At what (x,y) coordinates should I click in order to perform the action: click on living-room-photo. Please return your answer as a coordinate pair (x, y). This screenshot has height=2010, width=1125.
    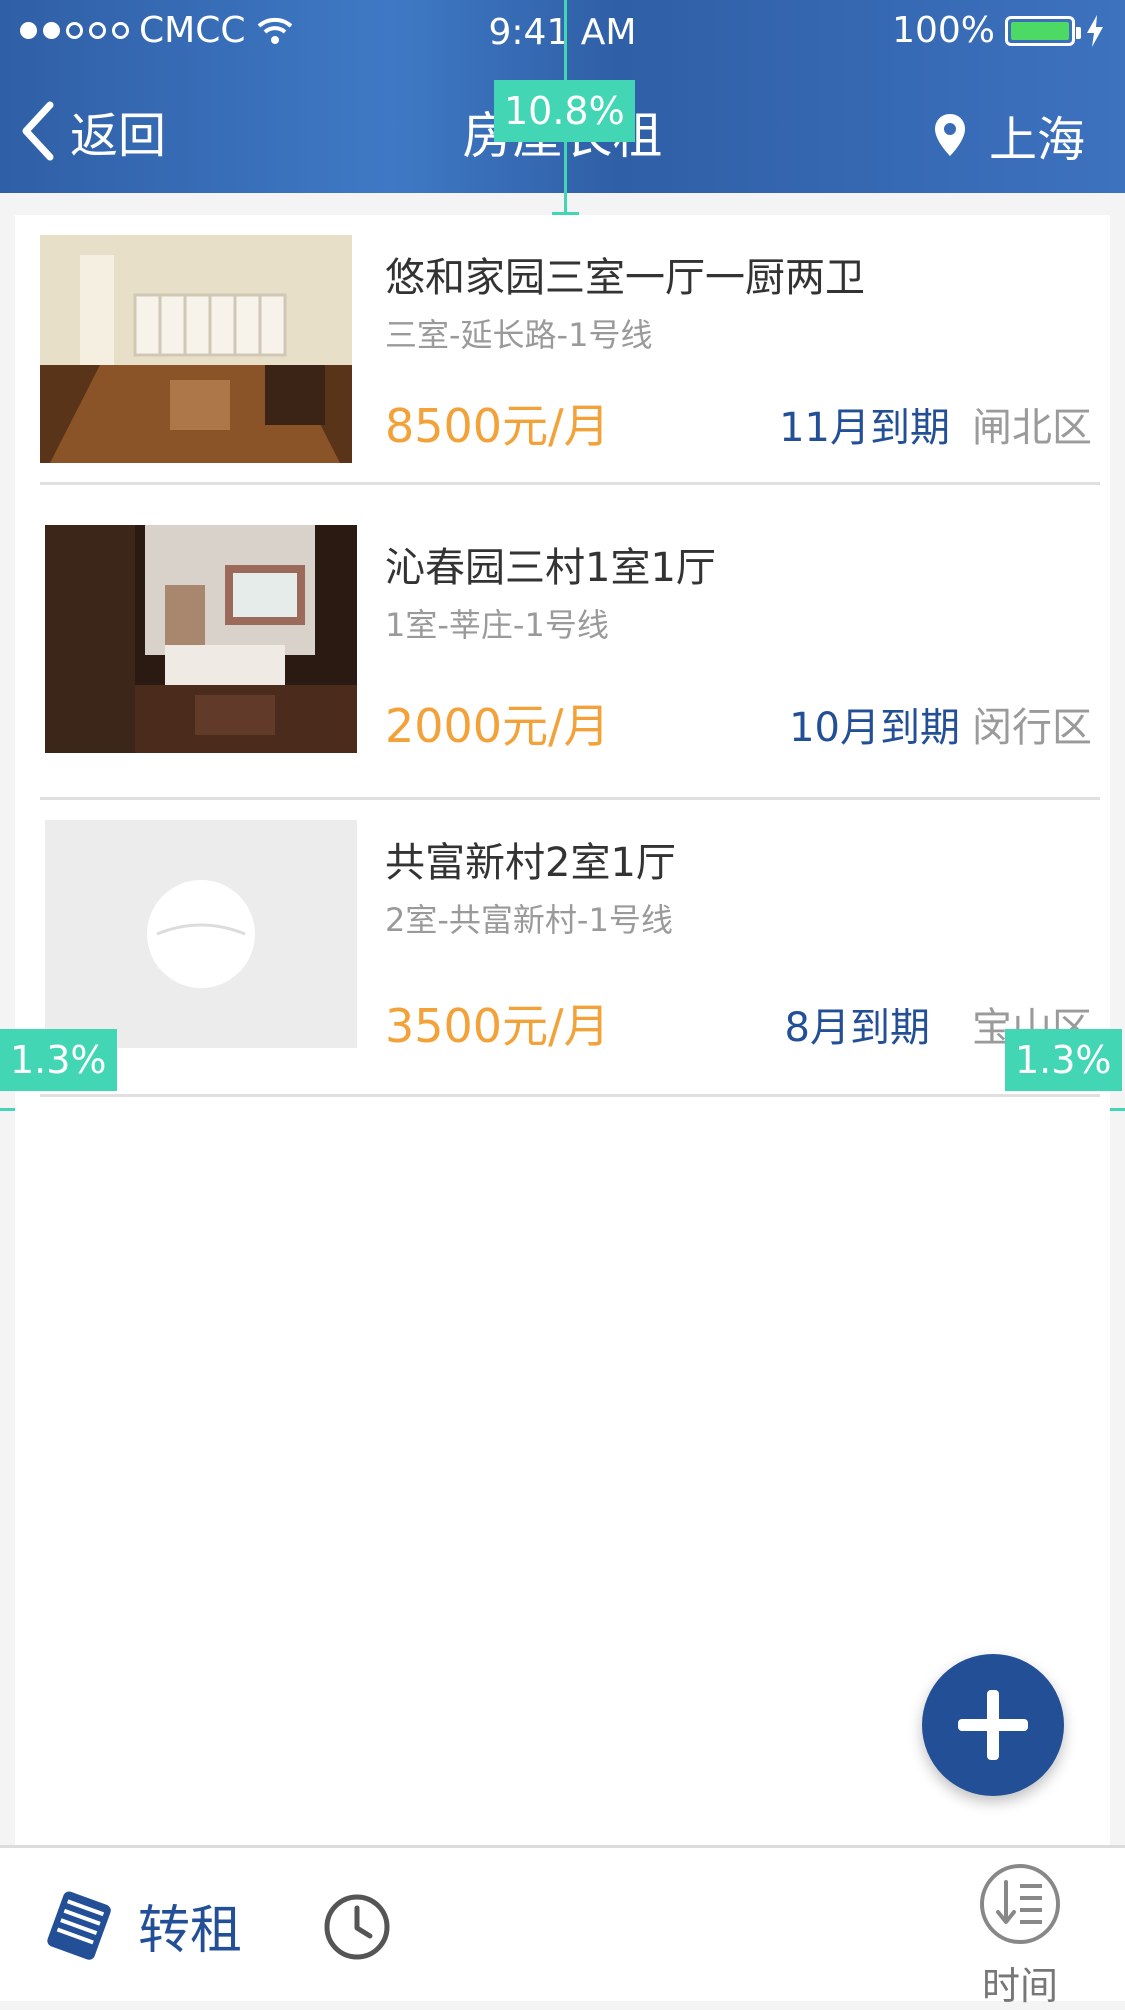
    Looking at the image, I should click on (196, 349).